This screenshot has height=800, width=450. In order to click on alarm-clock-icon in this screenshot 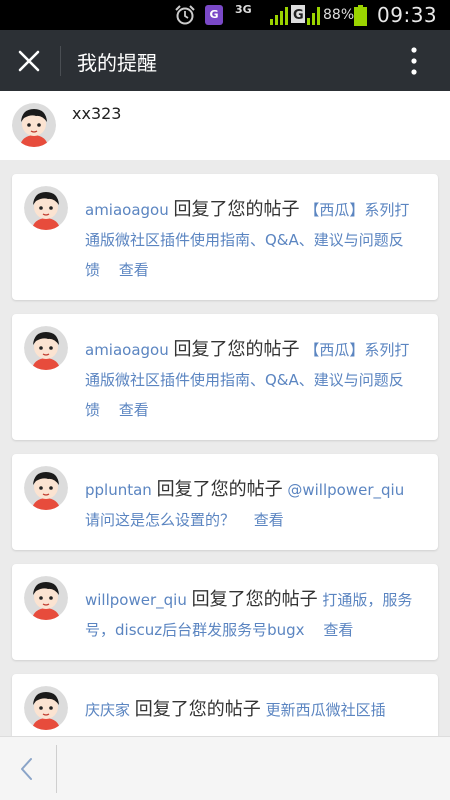, I will do `click(185, 15)`.